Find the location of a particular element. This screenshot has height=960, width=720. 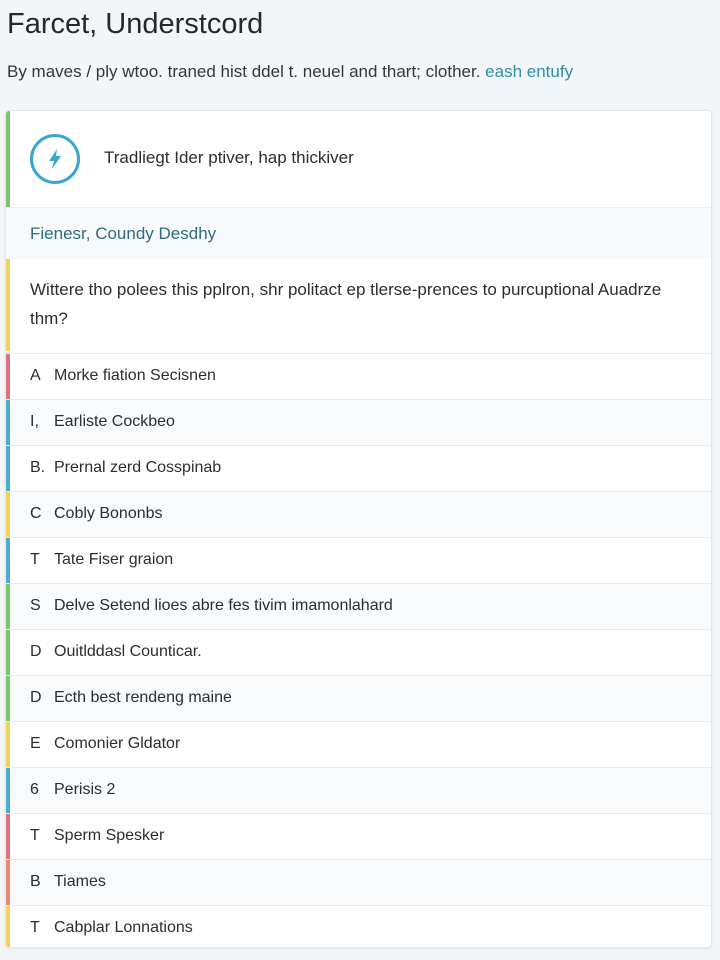

option-item: T Tate Fiser graion is located at coordinates (358, 560).